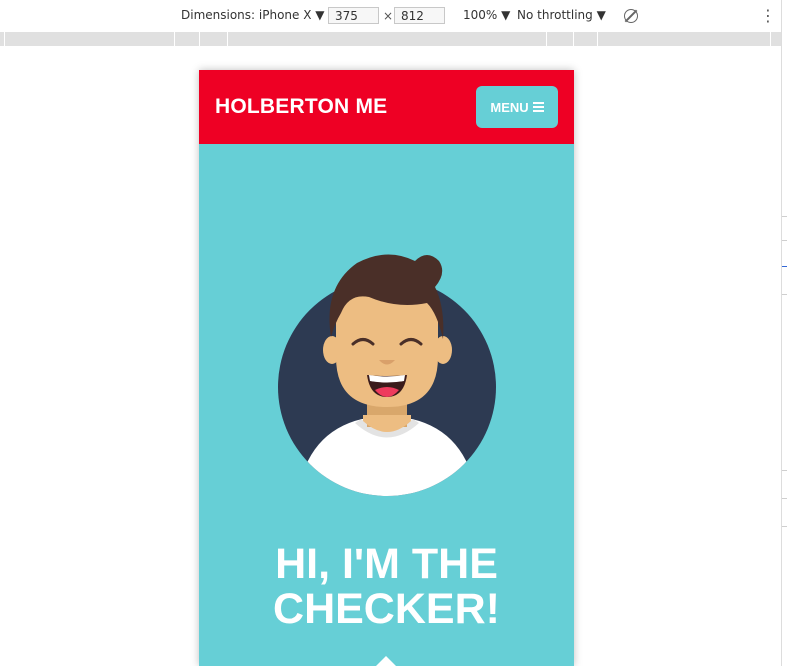 The width and height of the screenshot is (787, 666). I want to click on zoom-label: 100%, so click(480, 15).